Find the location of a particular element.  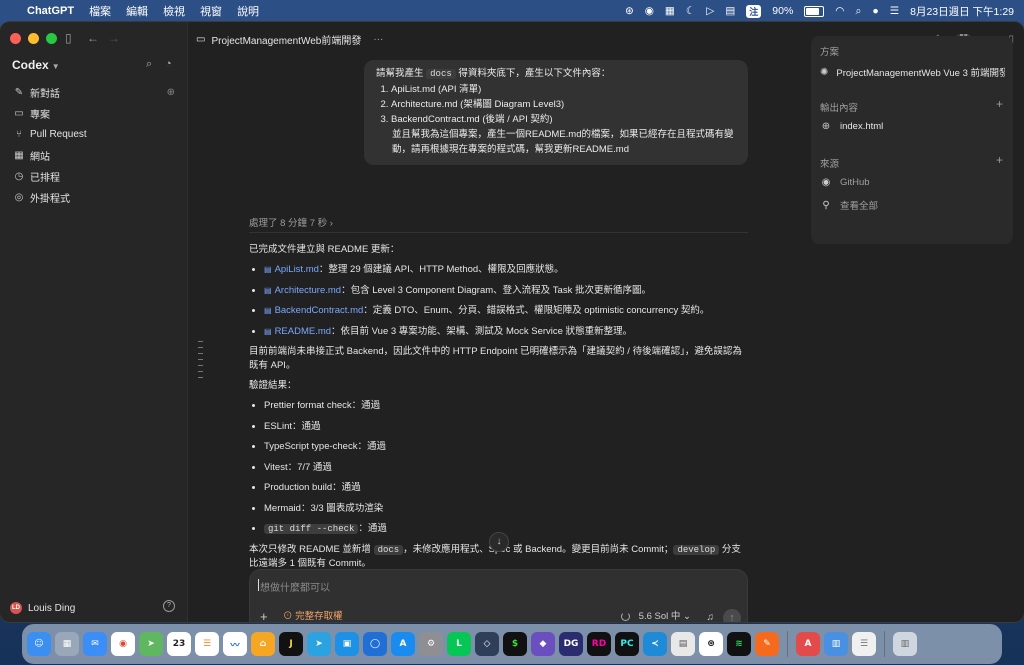

trash-icon: ▥ is located at coordinates (905, 644).